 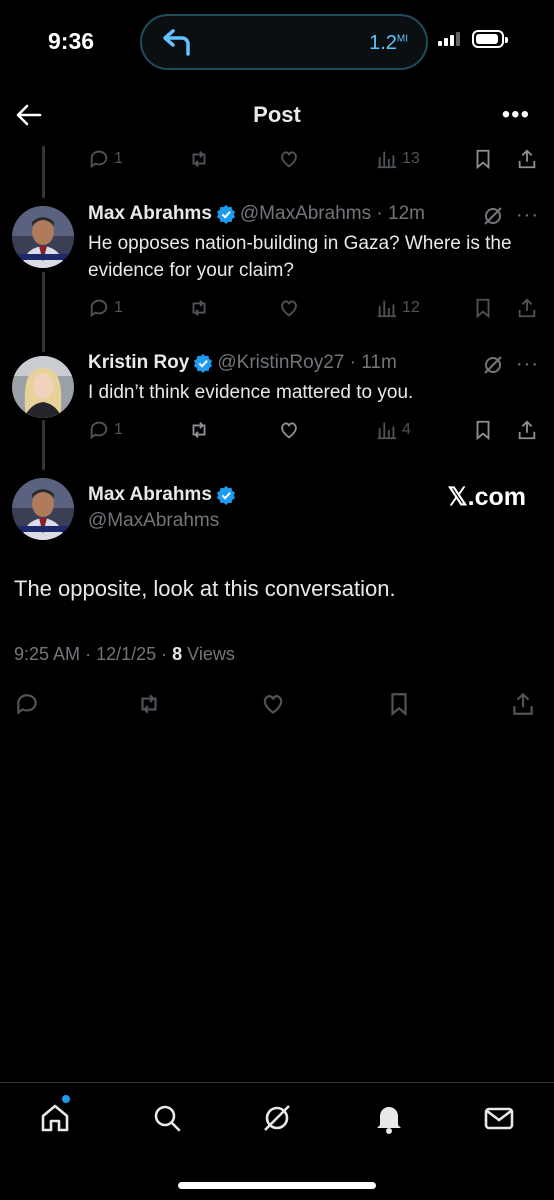 What do you see at coordinates (124, 654) in the screenshot?
I see `post-metadata: 9:25 AM · 12/1/25 · 8 Views` at bounding box center [124, 654].